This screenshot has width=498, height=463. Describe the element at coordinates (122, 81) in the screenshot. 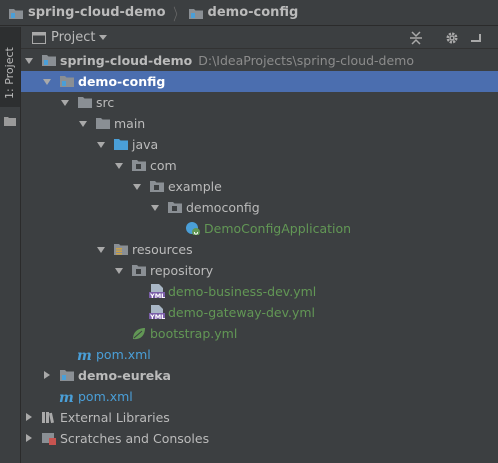

I see `tree-item-label: demo-config` at that location.